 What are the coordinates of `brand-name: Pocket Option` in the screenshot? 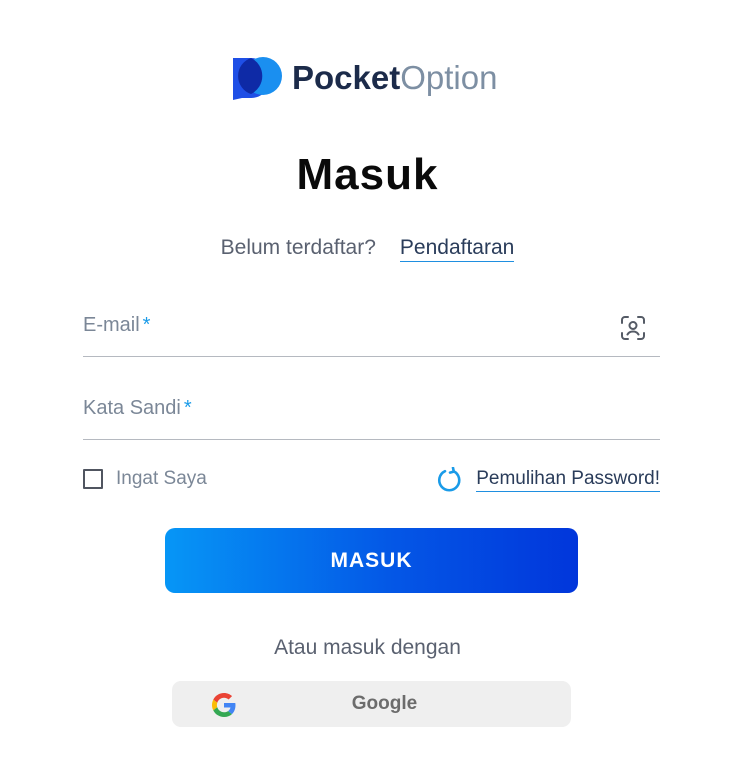 It's located at (394, 78).